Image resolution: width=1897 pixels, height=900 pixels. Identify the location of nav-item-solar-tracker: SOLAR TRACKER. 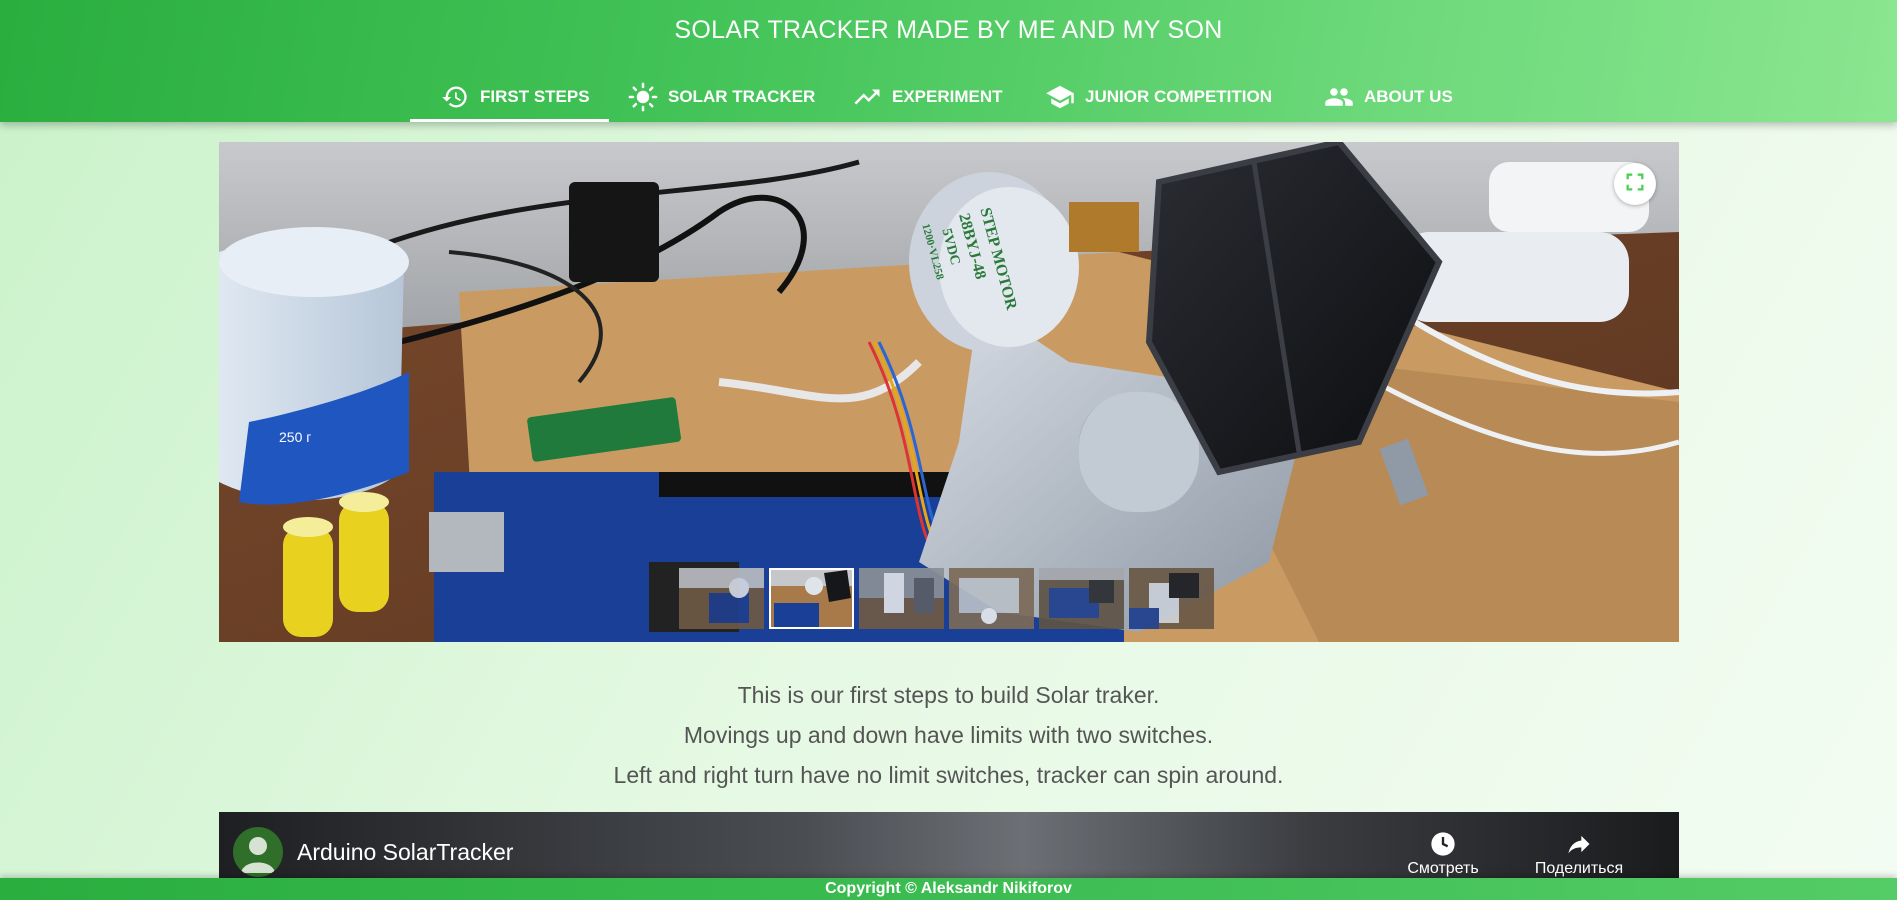
(721, 97).